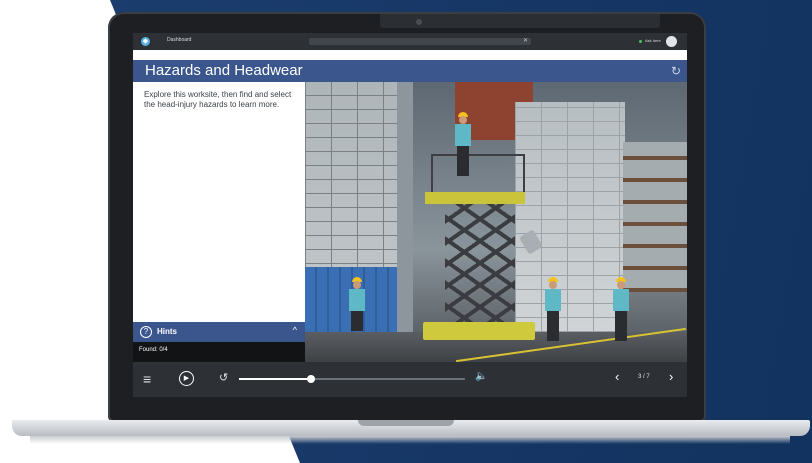 The image size is (812, 463). What do you see at coordinates (475, 198) in the screenshot?
I see `scissor-lift-platform` at bounding box center [475, 198].